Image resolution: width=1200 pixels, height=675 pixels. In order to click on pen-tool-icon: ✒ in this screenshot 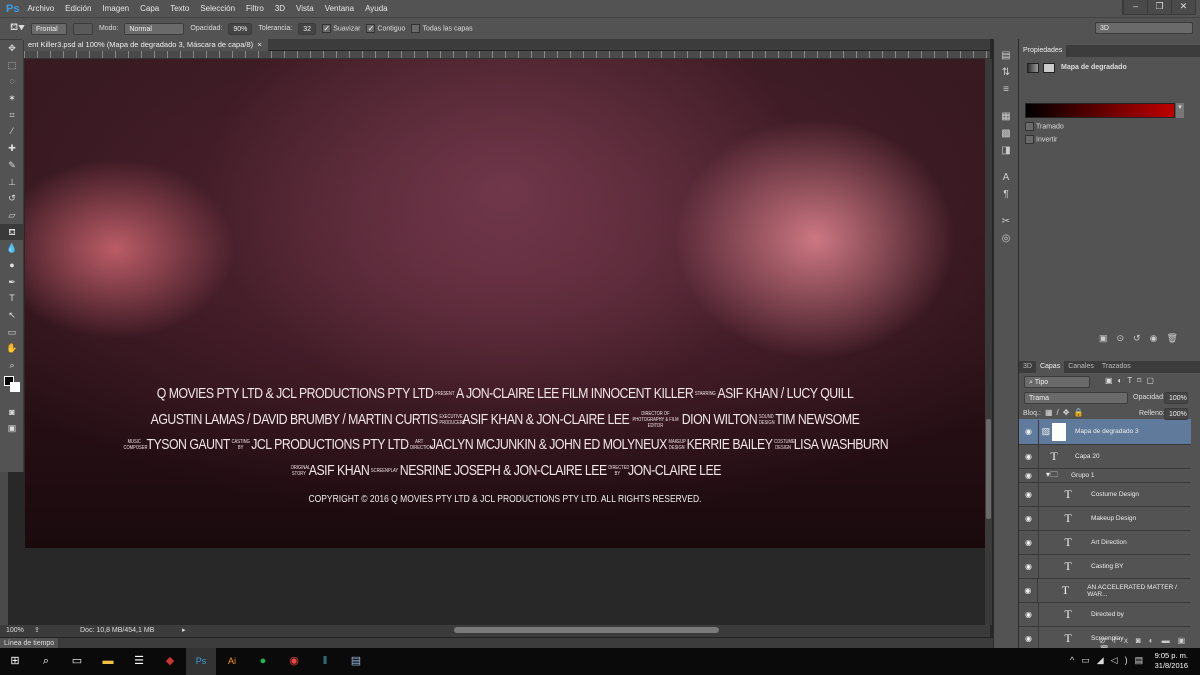, I will do `click(12, 282)`.